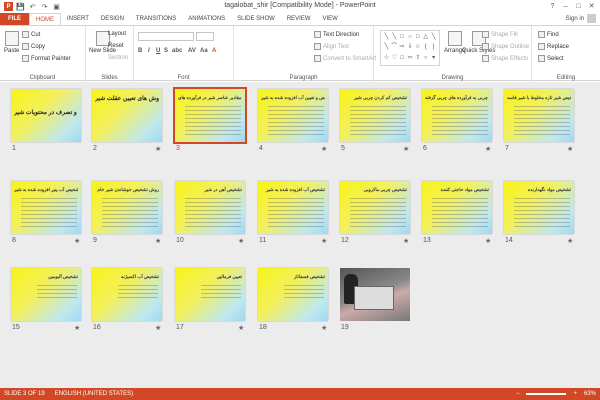  What do you see at coordinates (210, 207) in the screenshot?
I see `slide-thumbnail: تشخيص آهن در شير` at bounding box center [210, 207].